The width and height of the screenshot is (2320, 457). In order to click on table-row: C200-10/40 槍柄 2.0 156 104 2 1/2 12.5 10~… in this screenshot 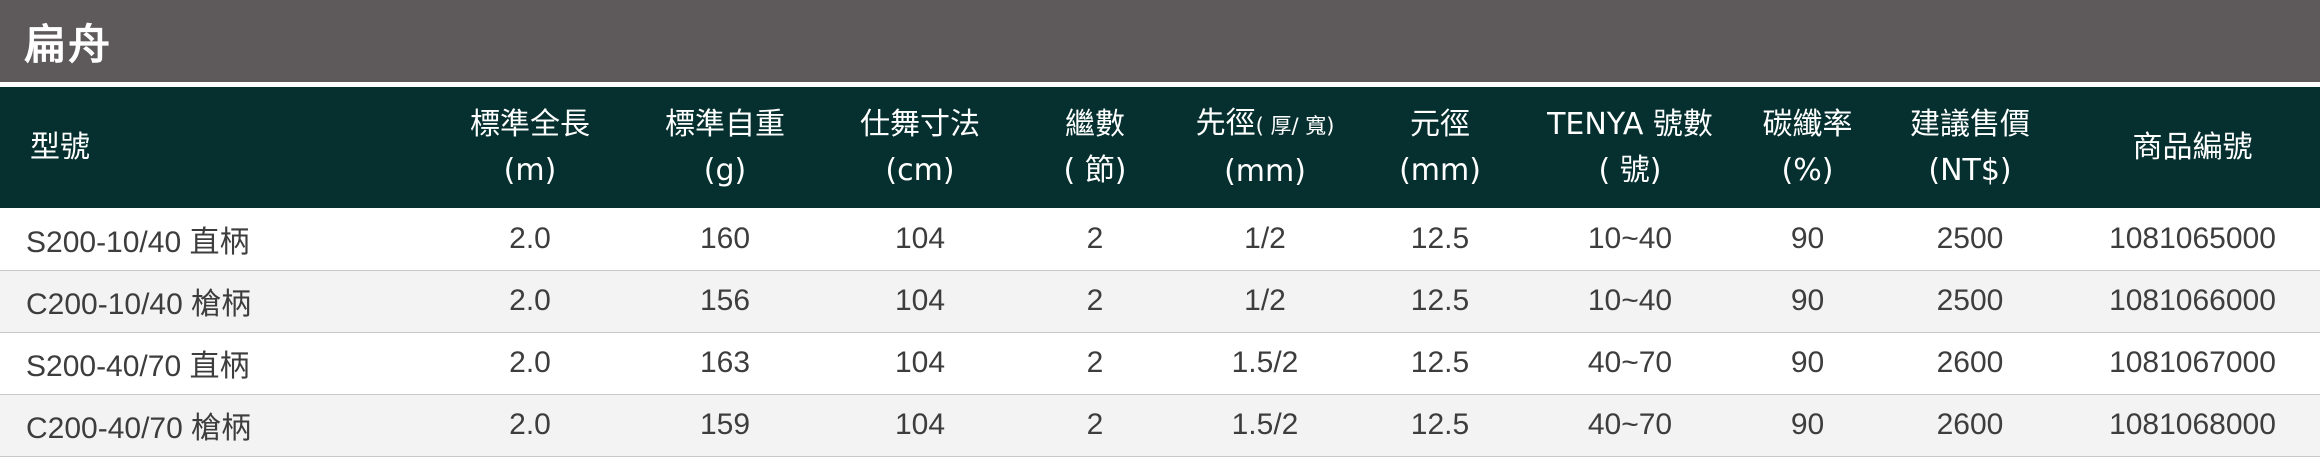, I will do `click(1160, 301)`.